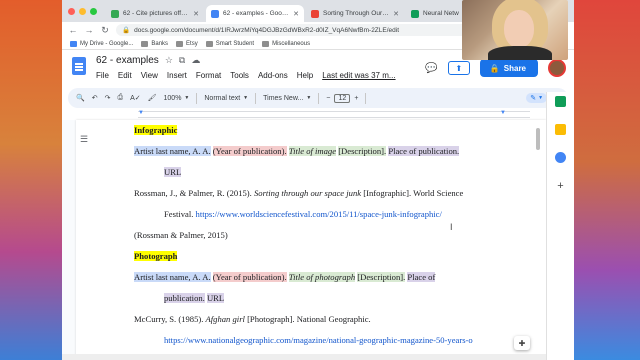 The width and height of the screenshot is (640, 360). Describe the element at coordinates (356, 98) in the screenshot. I see `increase-font-size-button: +` at that location.